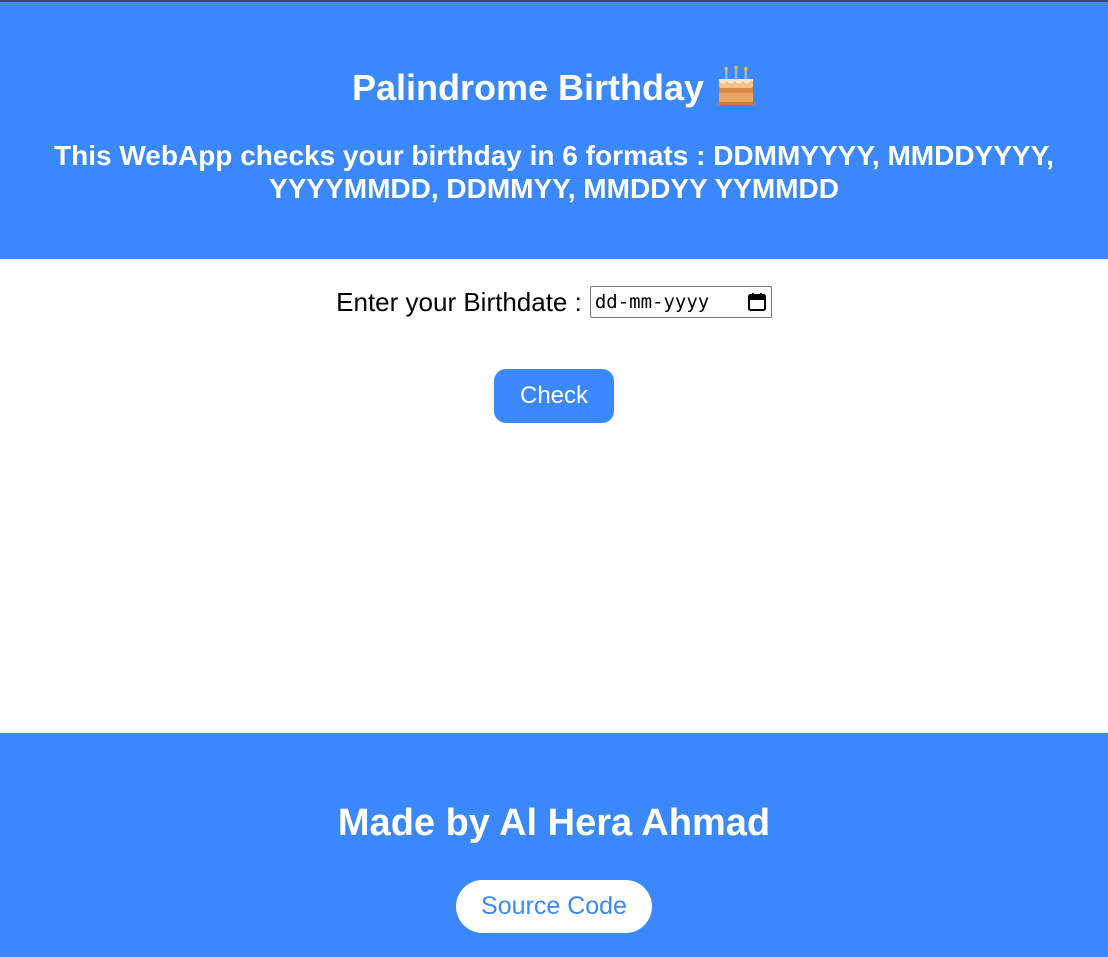  What do you see at coordinates (652, 302) in the screenshot?
I see `birthdate-placeholder: dd-mm-yyyy` at bounding box center [652, 302].